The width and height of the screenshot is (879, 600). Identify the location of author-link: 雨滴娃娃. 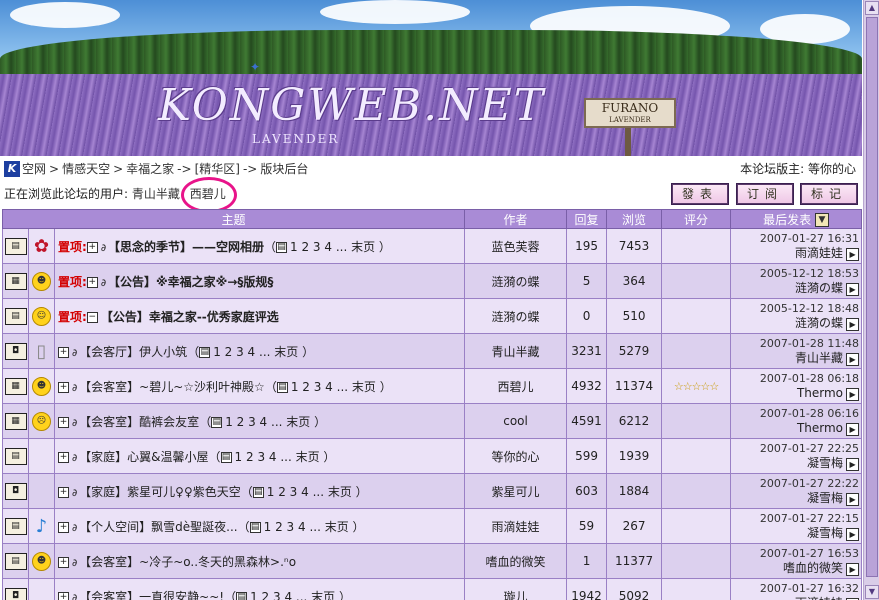
(516, 527).